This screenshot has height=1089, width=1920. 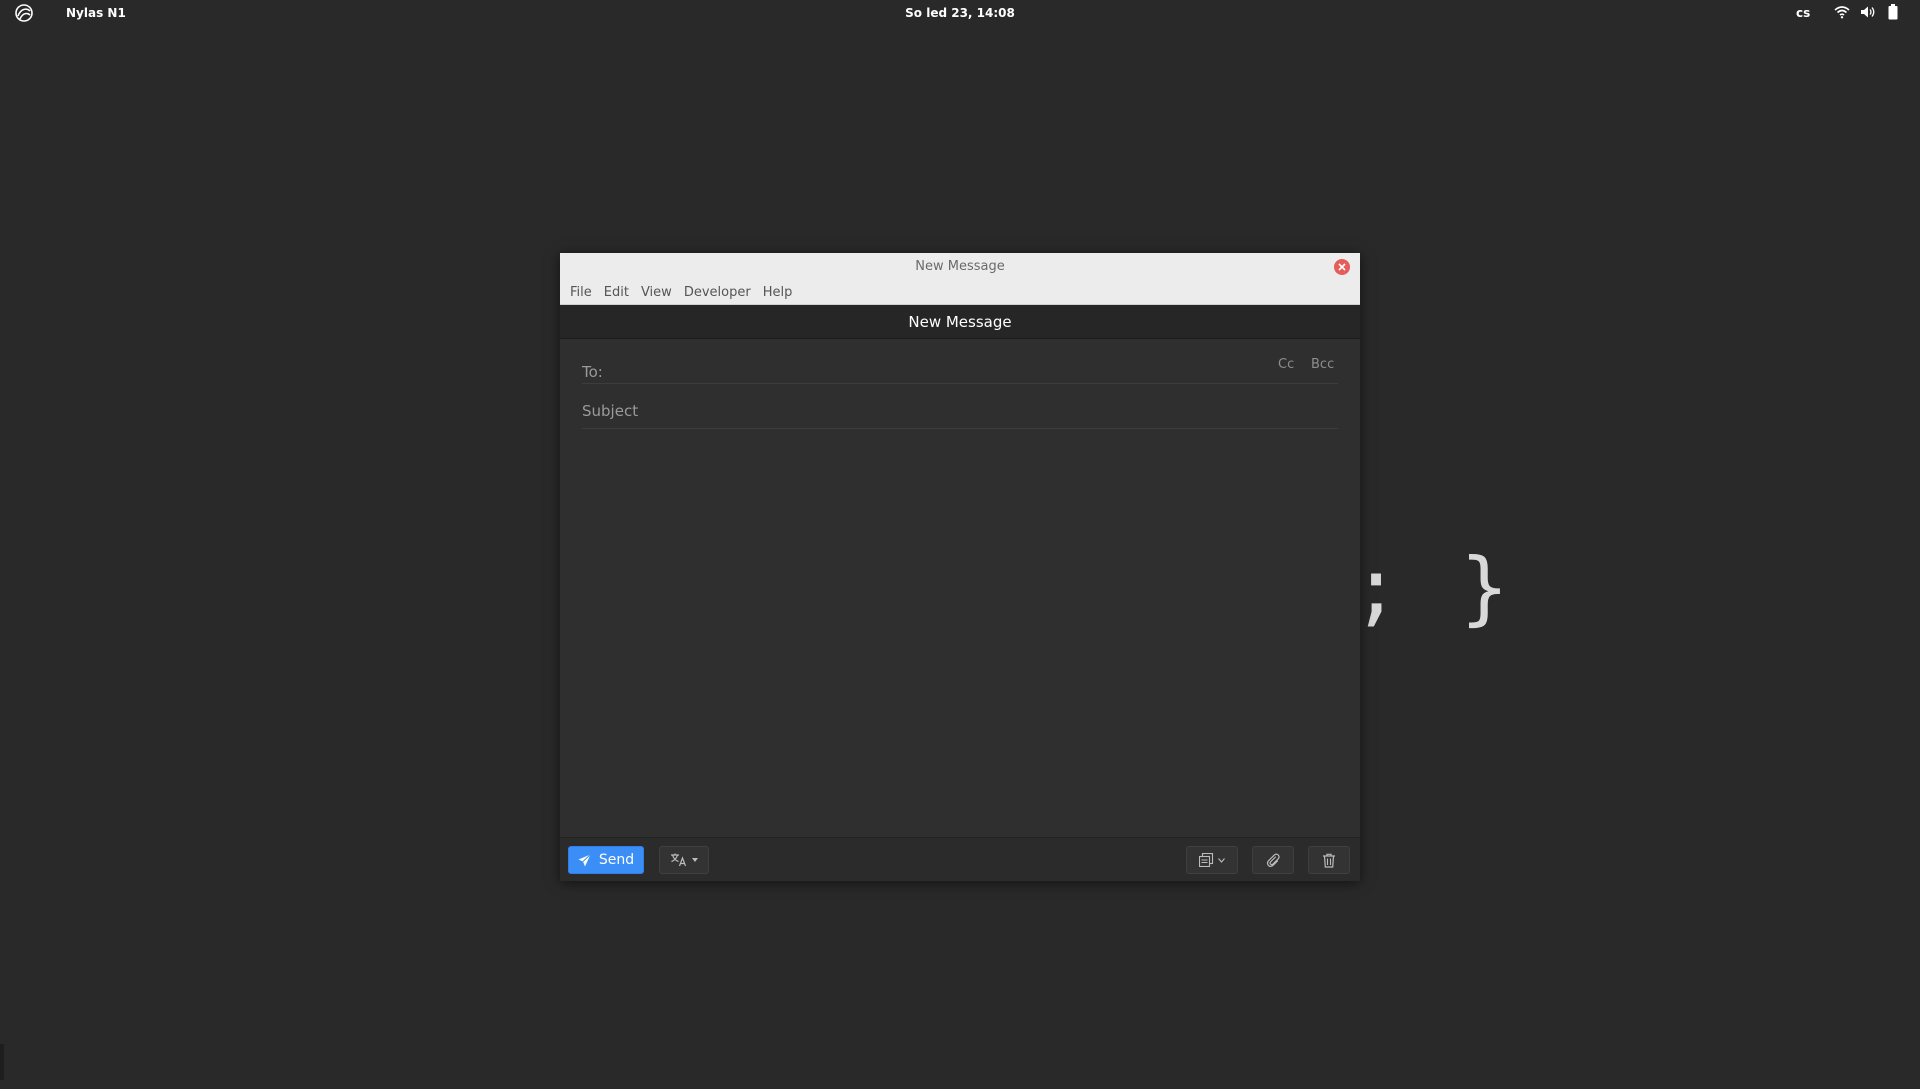 What do you see at coordinates (1322, 364) in the screenshot?
I see `bcc-button: Bcc` at bounding box center [1322, 364].